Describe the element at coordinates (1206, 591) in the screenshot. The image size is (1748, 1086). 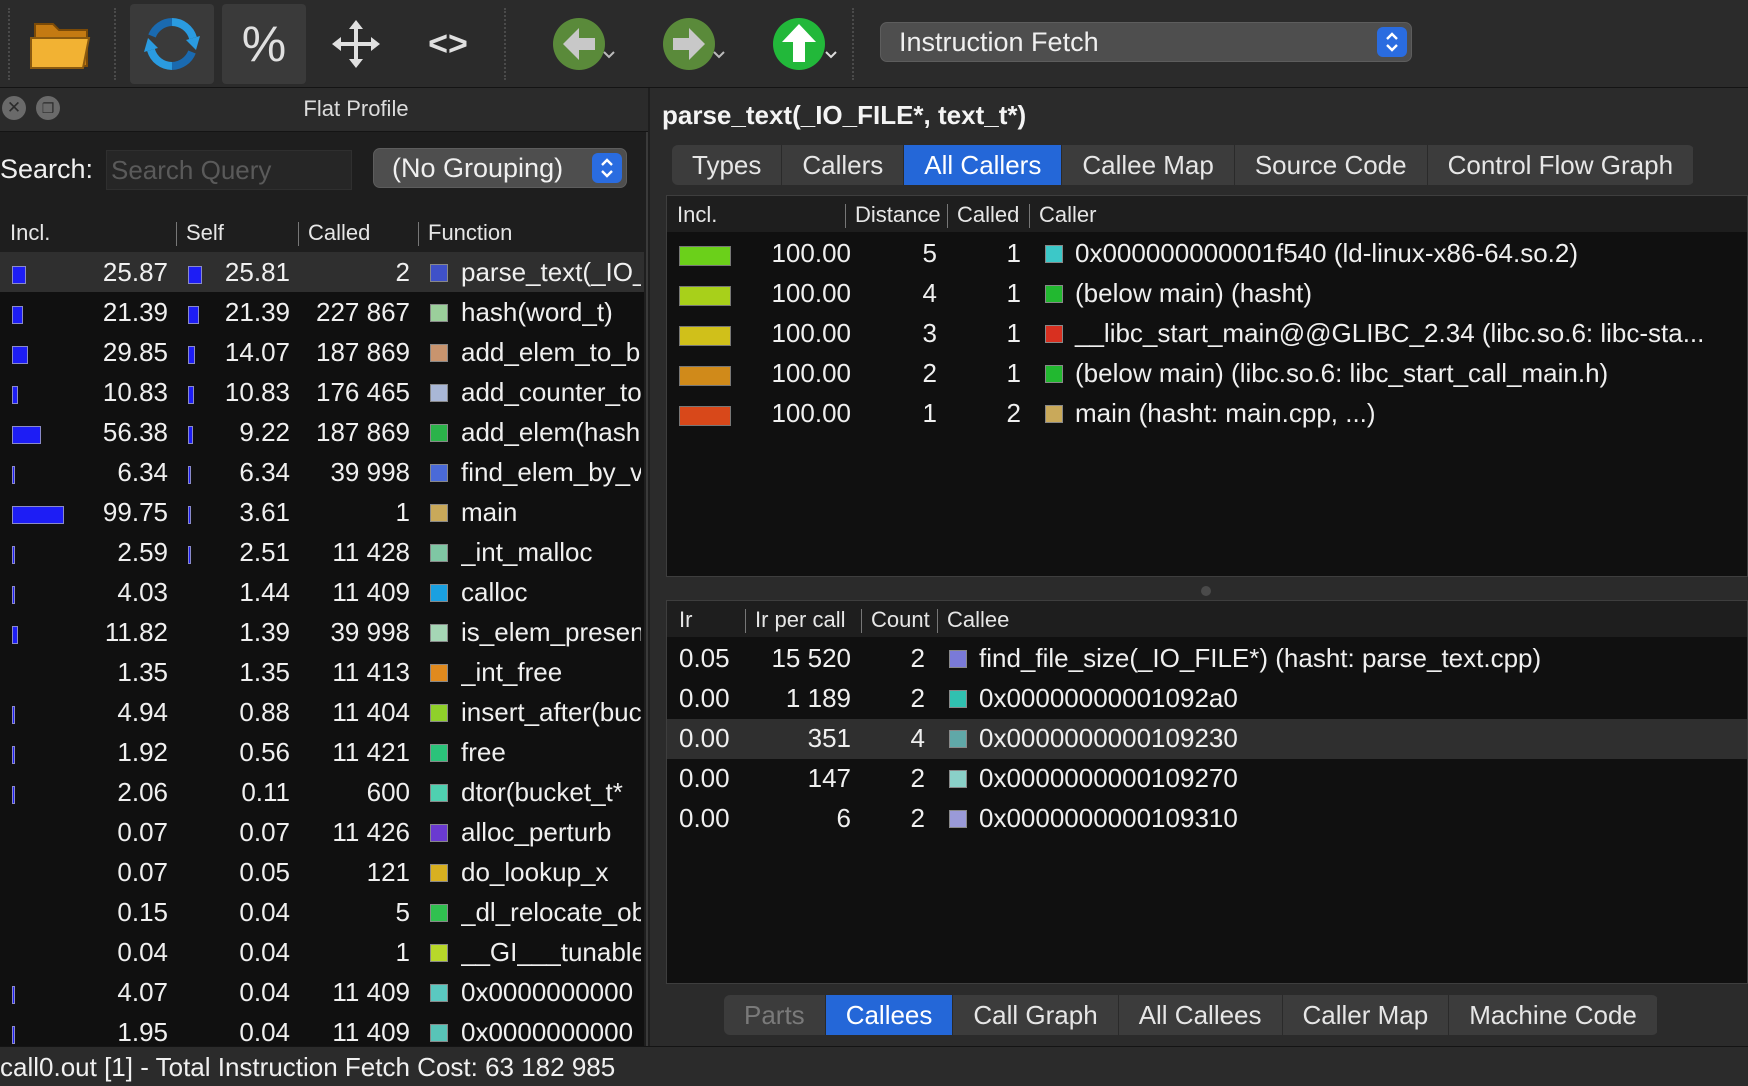
I see `splitter-handle` at that location.